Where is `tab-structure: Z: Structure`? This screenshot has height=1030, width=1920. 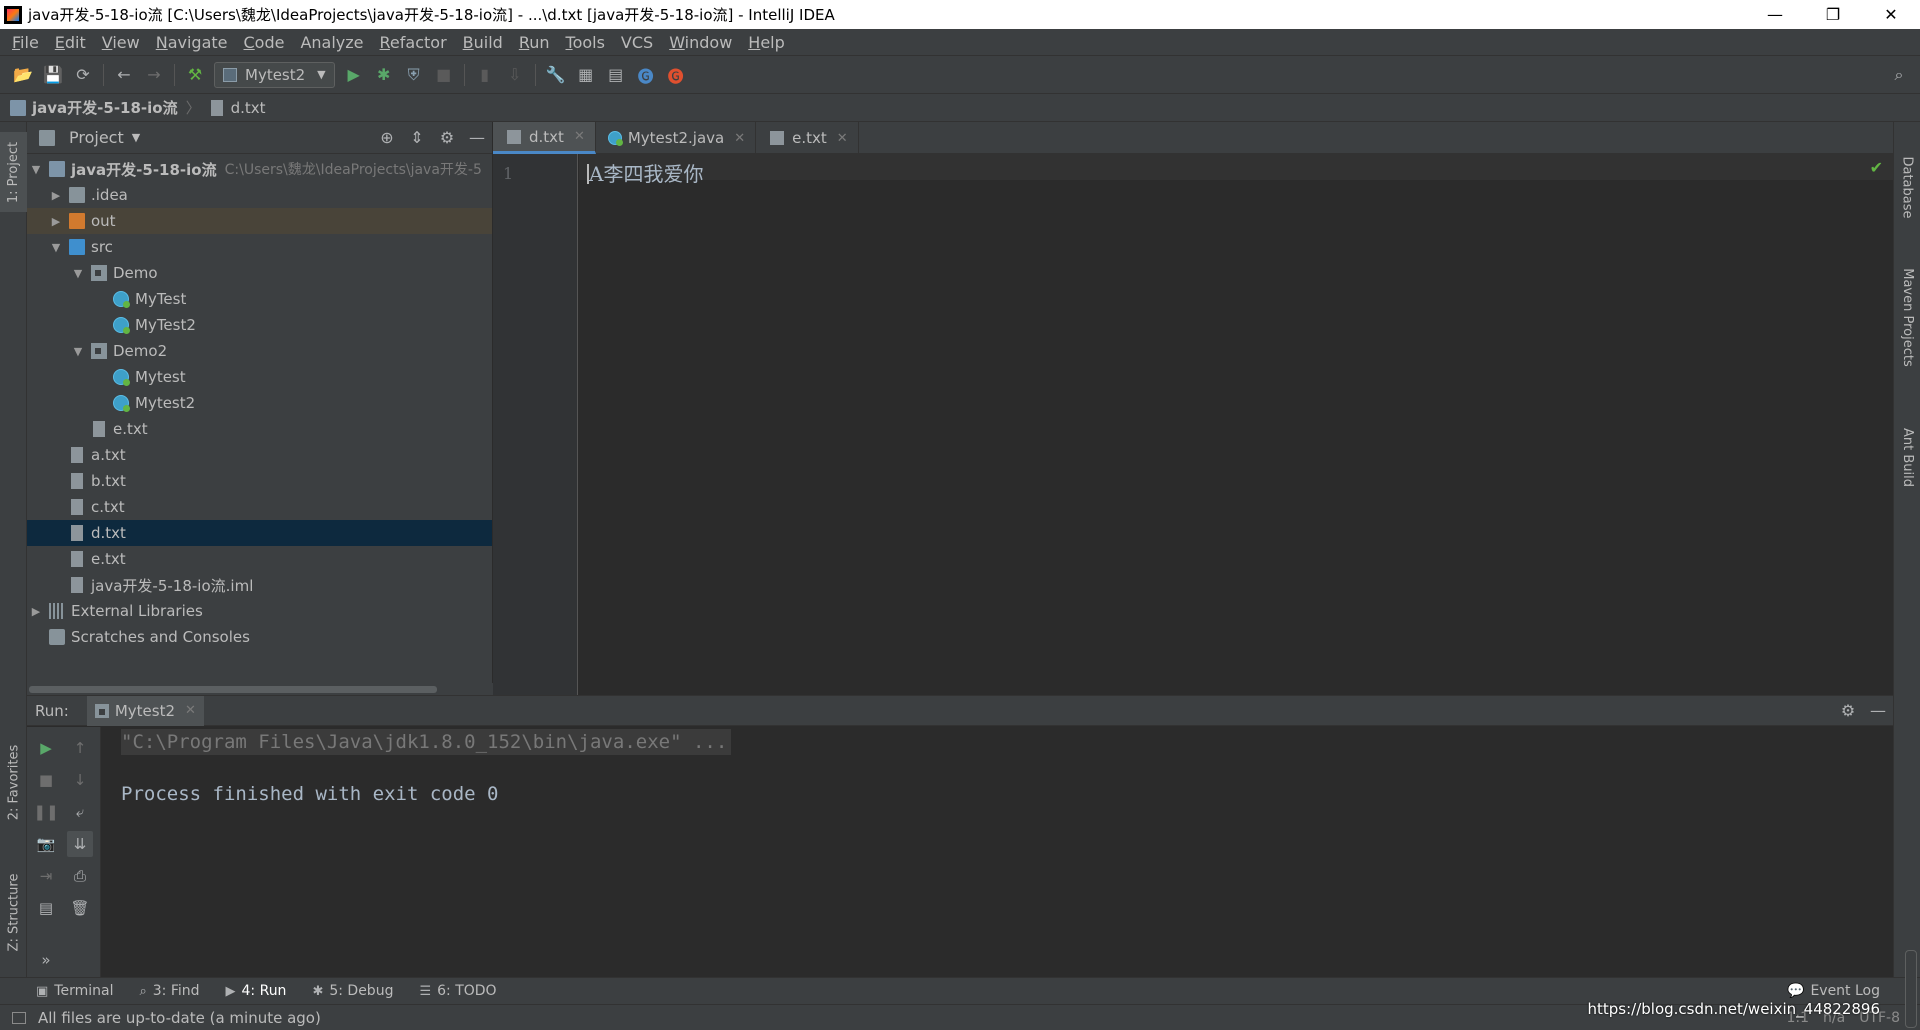
tab-structure: Z: Structure is located at coordinates (13, 912).